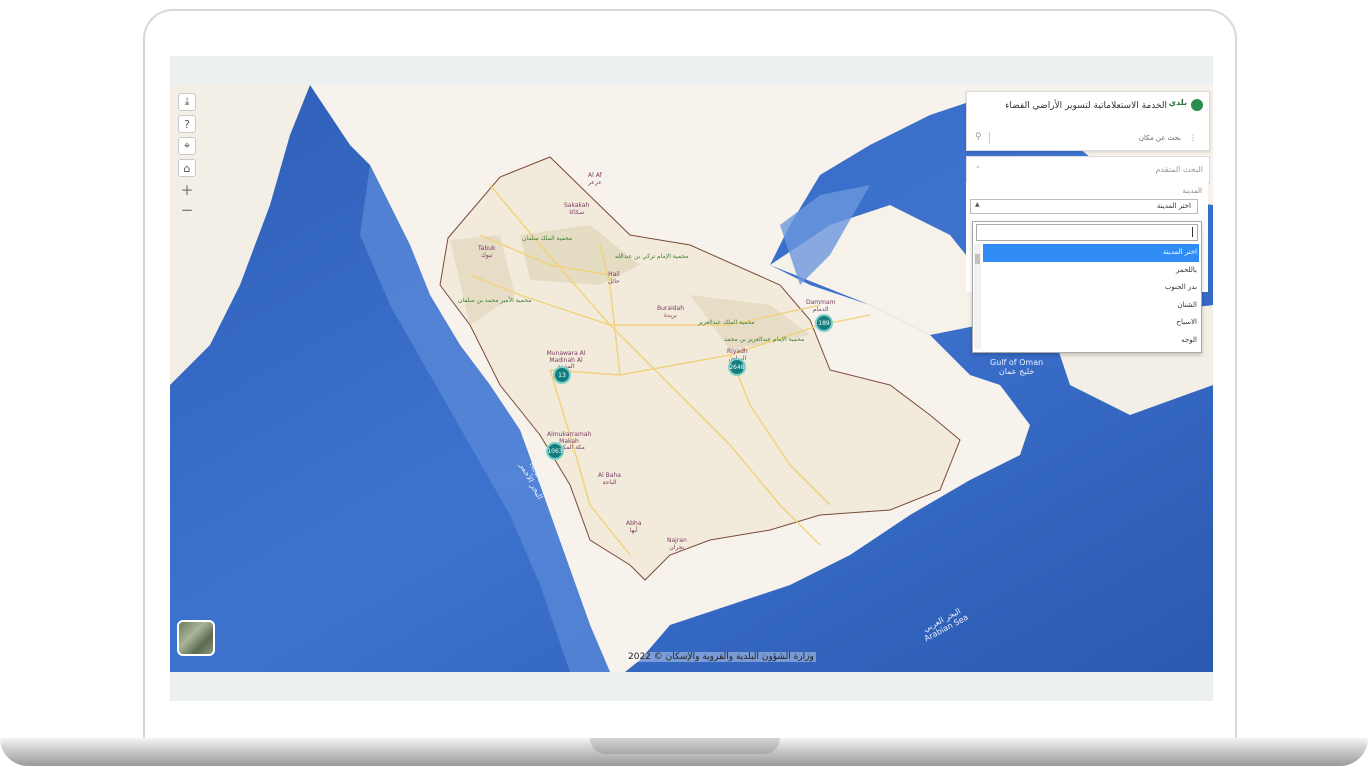 Image resolution: width=1368 pixels, height=774 pixels. I want to click on city-label: Al Af عرعر, so click(595, 179).